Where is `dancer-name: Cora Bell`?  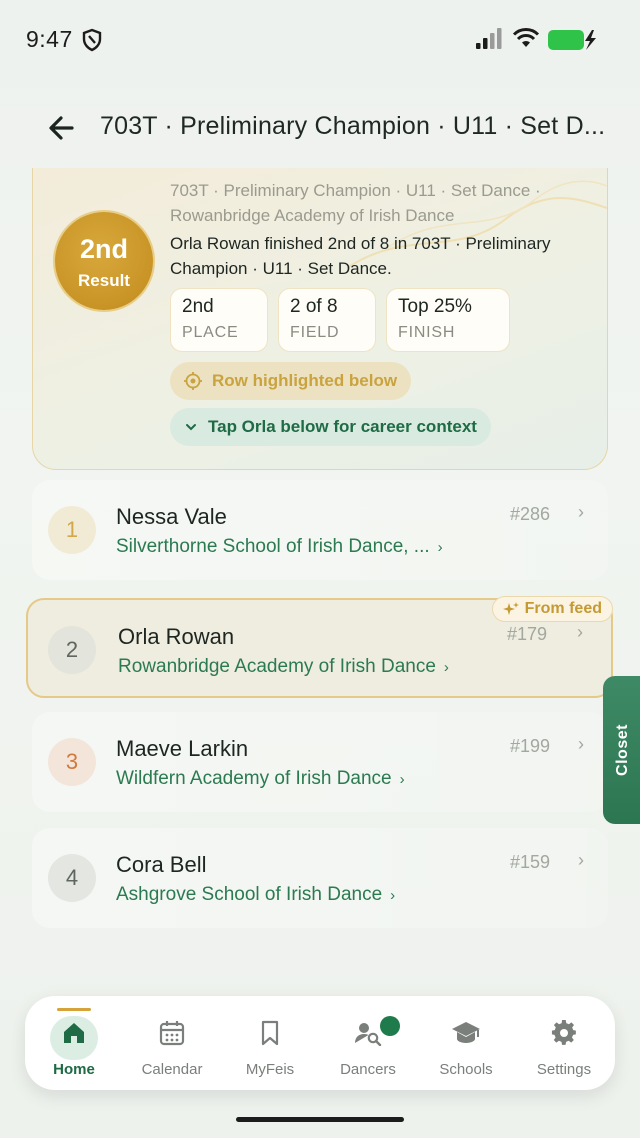
dancer-name: Cora Bell is located at coordinates (161, 864).